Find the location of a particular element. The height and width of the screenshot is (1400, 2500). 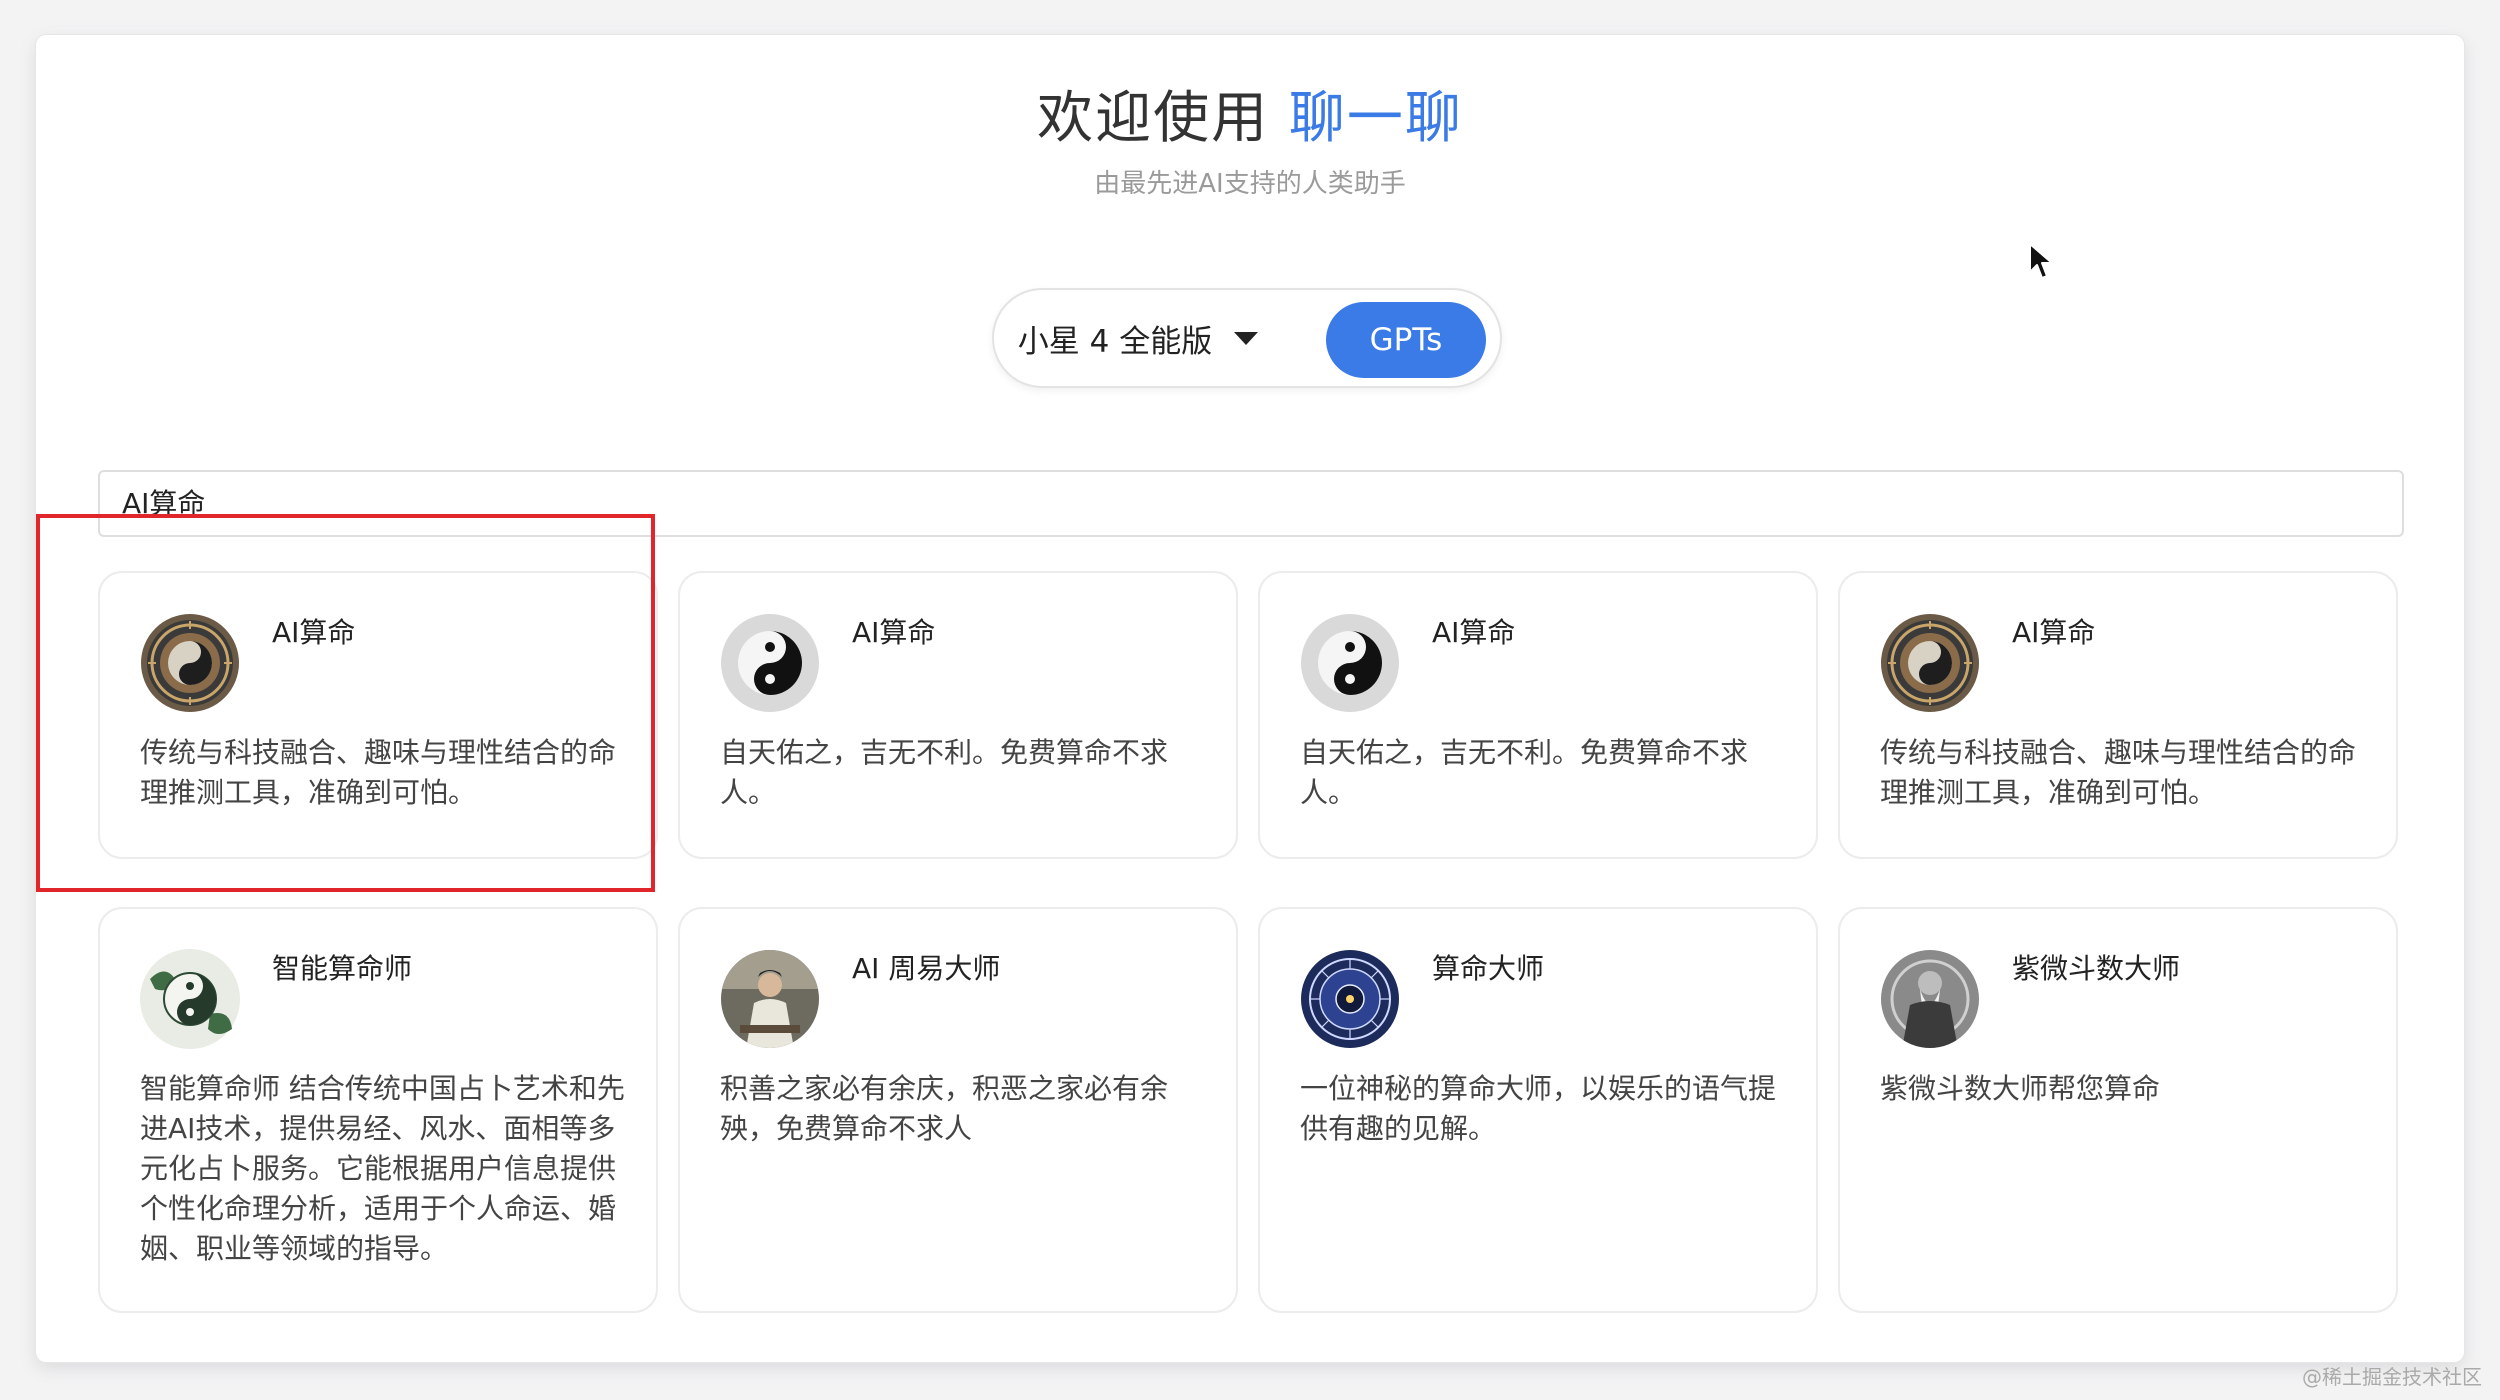

gpt-card-ai-suanming-1: AI算命 传统与科技融合、趣味与理性结合的命理推测工具，准确到可怕。 is located at coordinates (378, 715).